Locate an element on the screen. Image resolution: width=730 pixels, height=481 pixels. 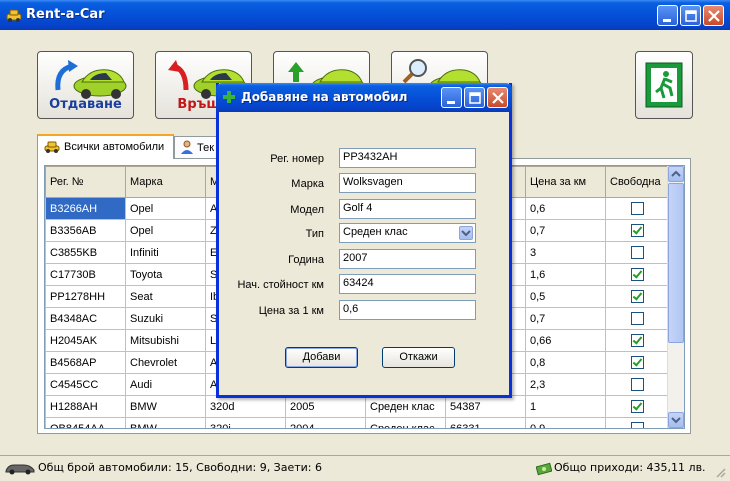
table-cell-reg: H1288AH is located at coordinates (85, 406).